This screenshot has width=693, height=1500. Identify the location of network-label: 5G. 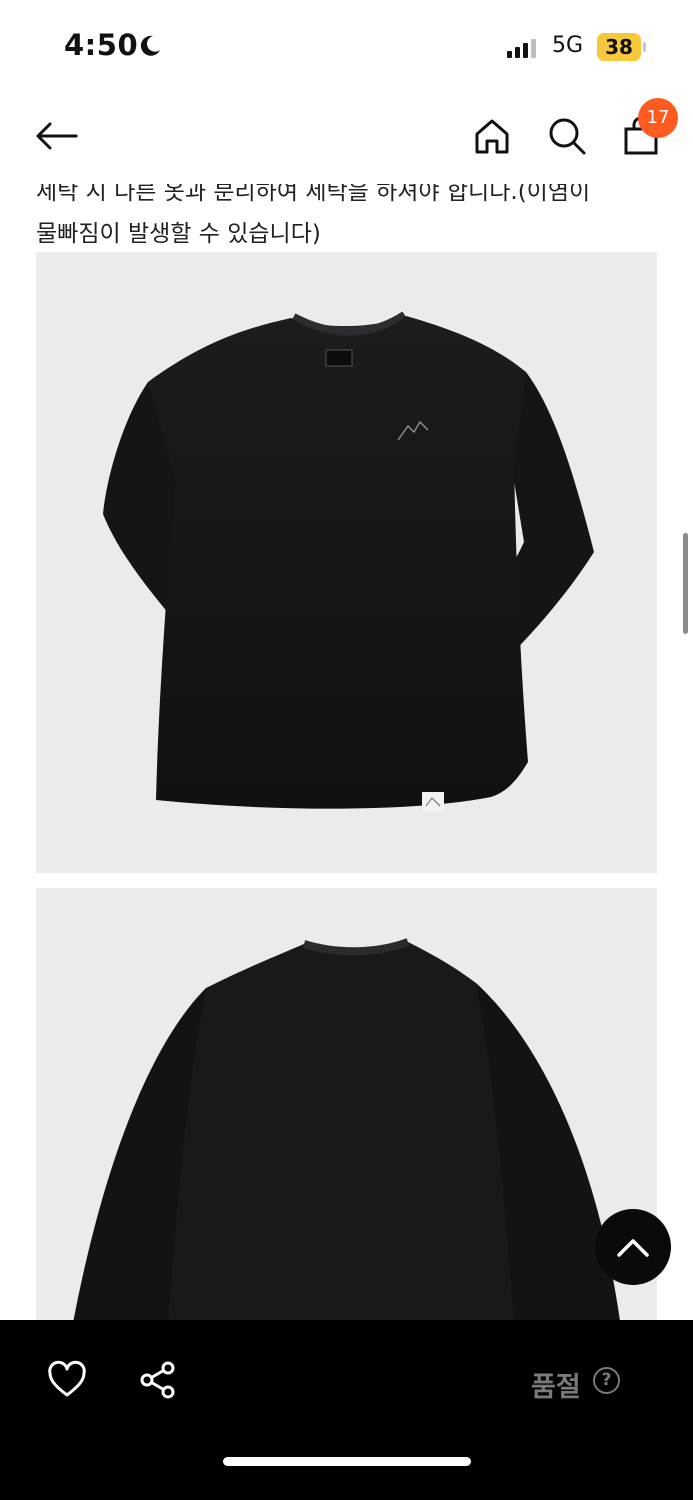
(568, 45).